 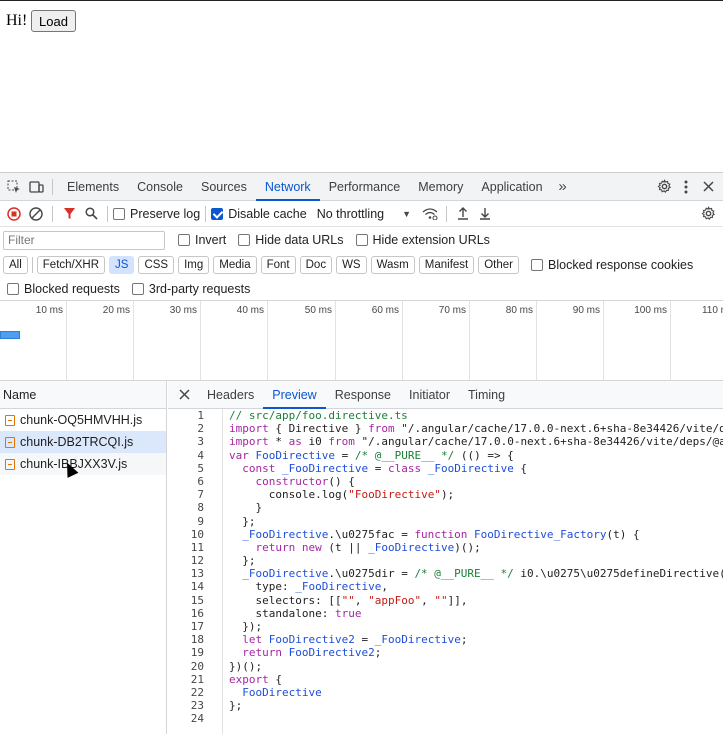 What do you see at coordinates (183, 310) in the screenshot?
I see `tick-label: 30 ms` at bounding box center [183, 310].